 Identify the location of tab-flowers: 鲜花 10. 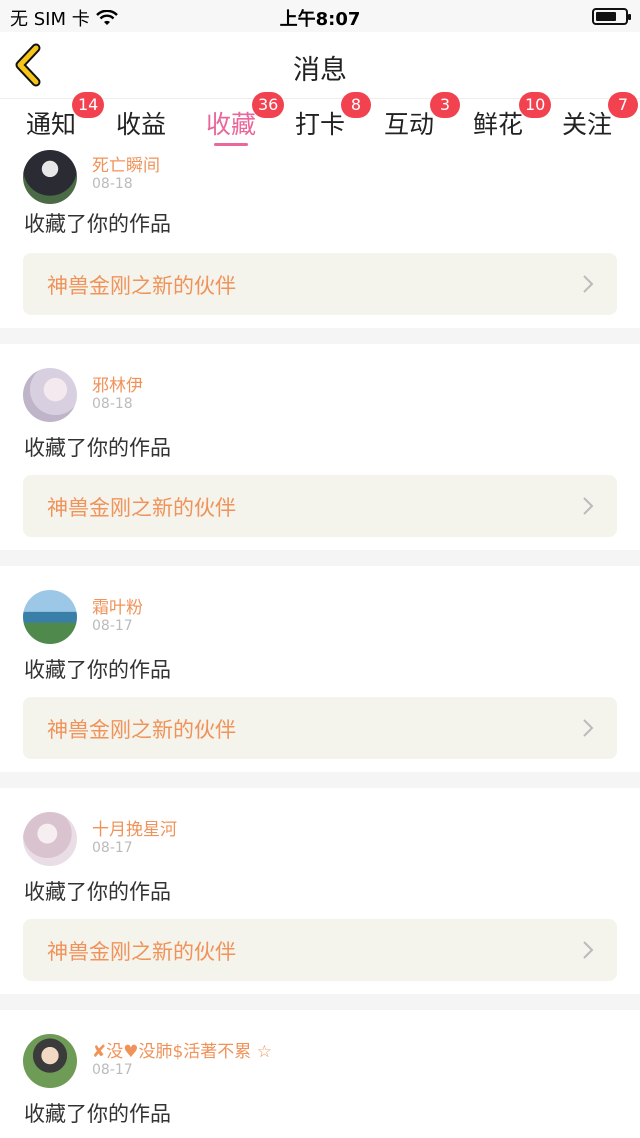
(512, 118).